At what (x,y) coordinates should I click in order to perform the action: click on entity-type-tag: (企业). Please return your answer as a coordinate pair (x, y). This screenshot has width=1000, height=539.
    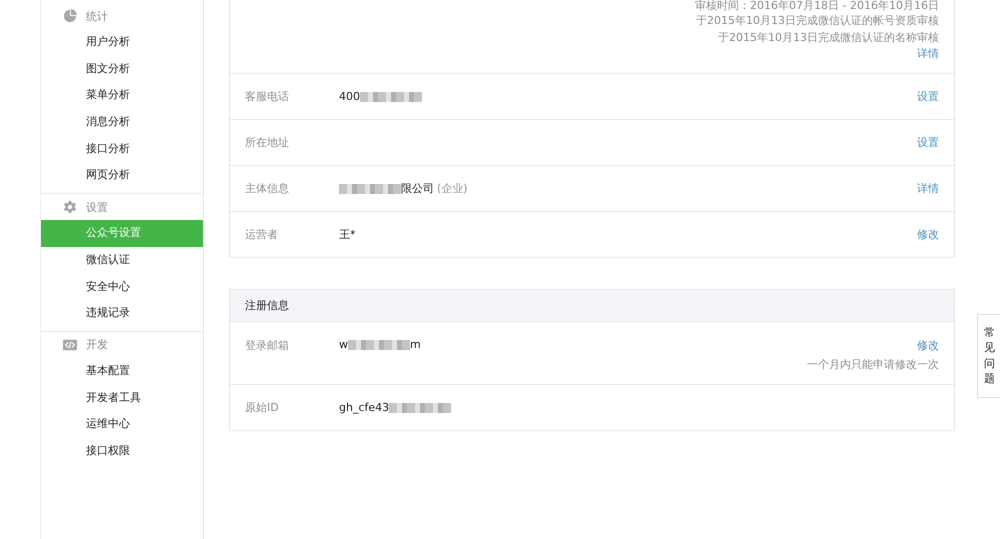
    Looking at the image, I should click on (452, 188).